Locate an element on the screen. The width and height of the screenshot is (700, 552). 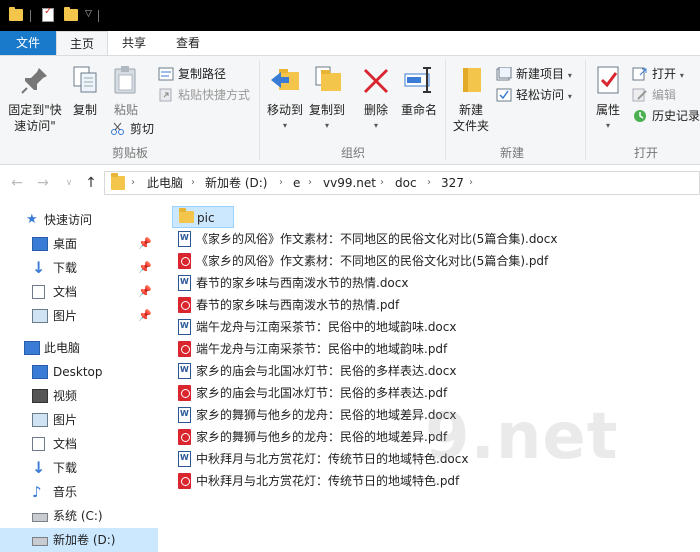
star-icon: ★ is located at coordinates (32, 219).